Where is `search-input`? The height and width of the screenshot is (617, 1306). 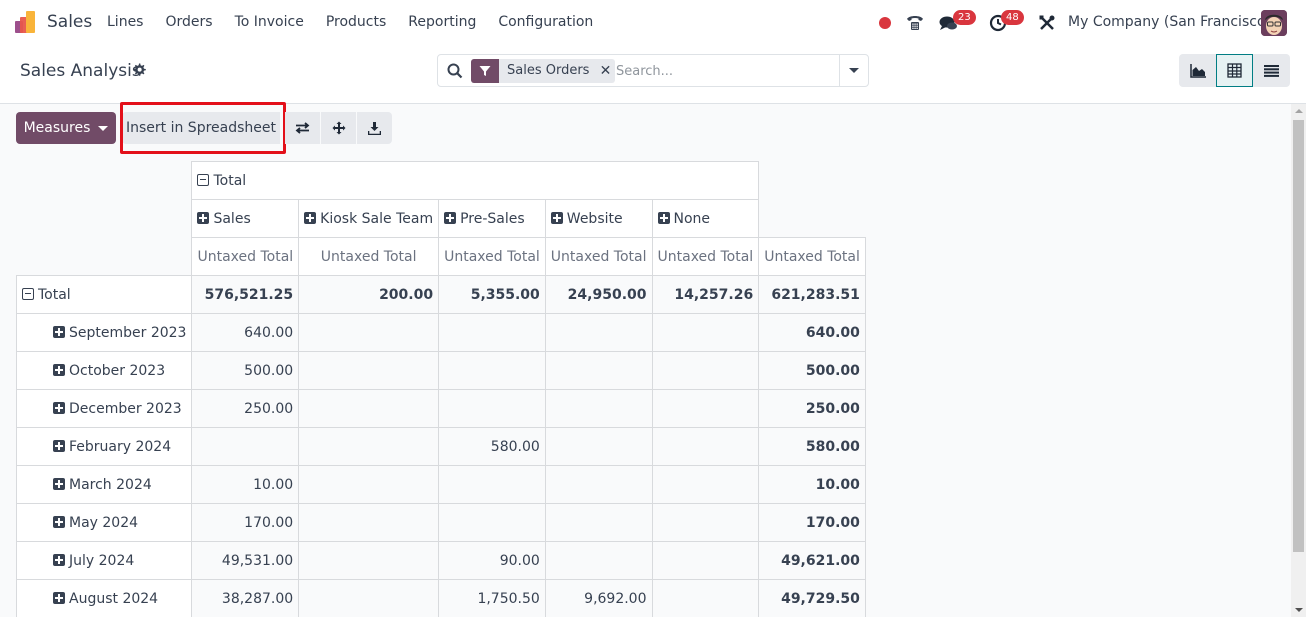
search-input is located at coordinates (726, 71).